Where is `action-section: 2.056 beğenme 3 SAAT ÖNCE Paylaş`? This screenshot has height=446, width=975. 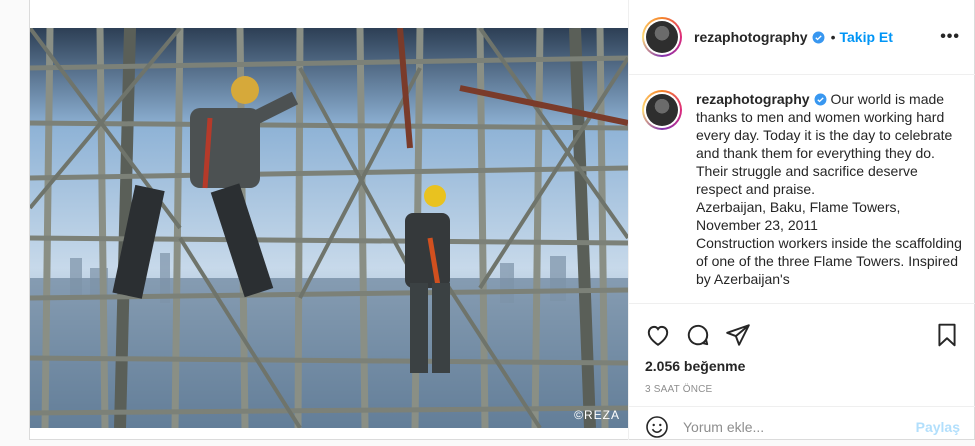
action-section: 2.056 beğenme 3 SAAT ÖNCE Paylaş is located at coordinates (802, 371).